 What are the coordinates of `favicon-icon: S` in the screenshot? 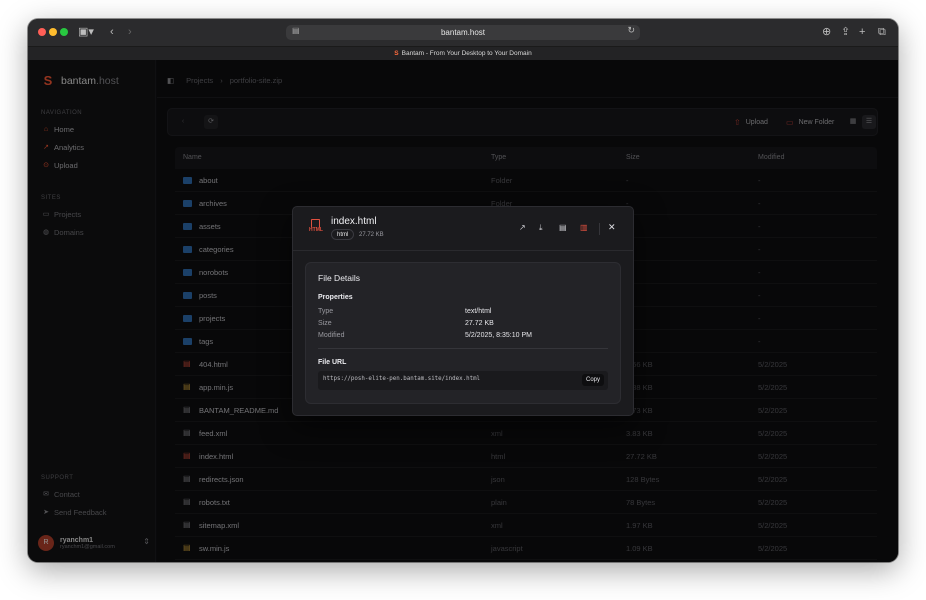 It's located at (396, 53).